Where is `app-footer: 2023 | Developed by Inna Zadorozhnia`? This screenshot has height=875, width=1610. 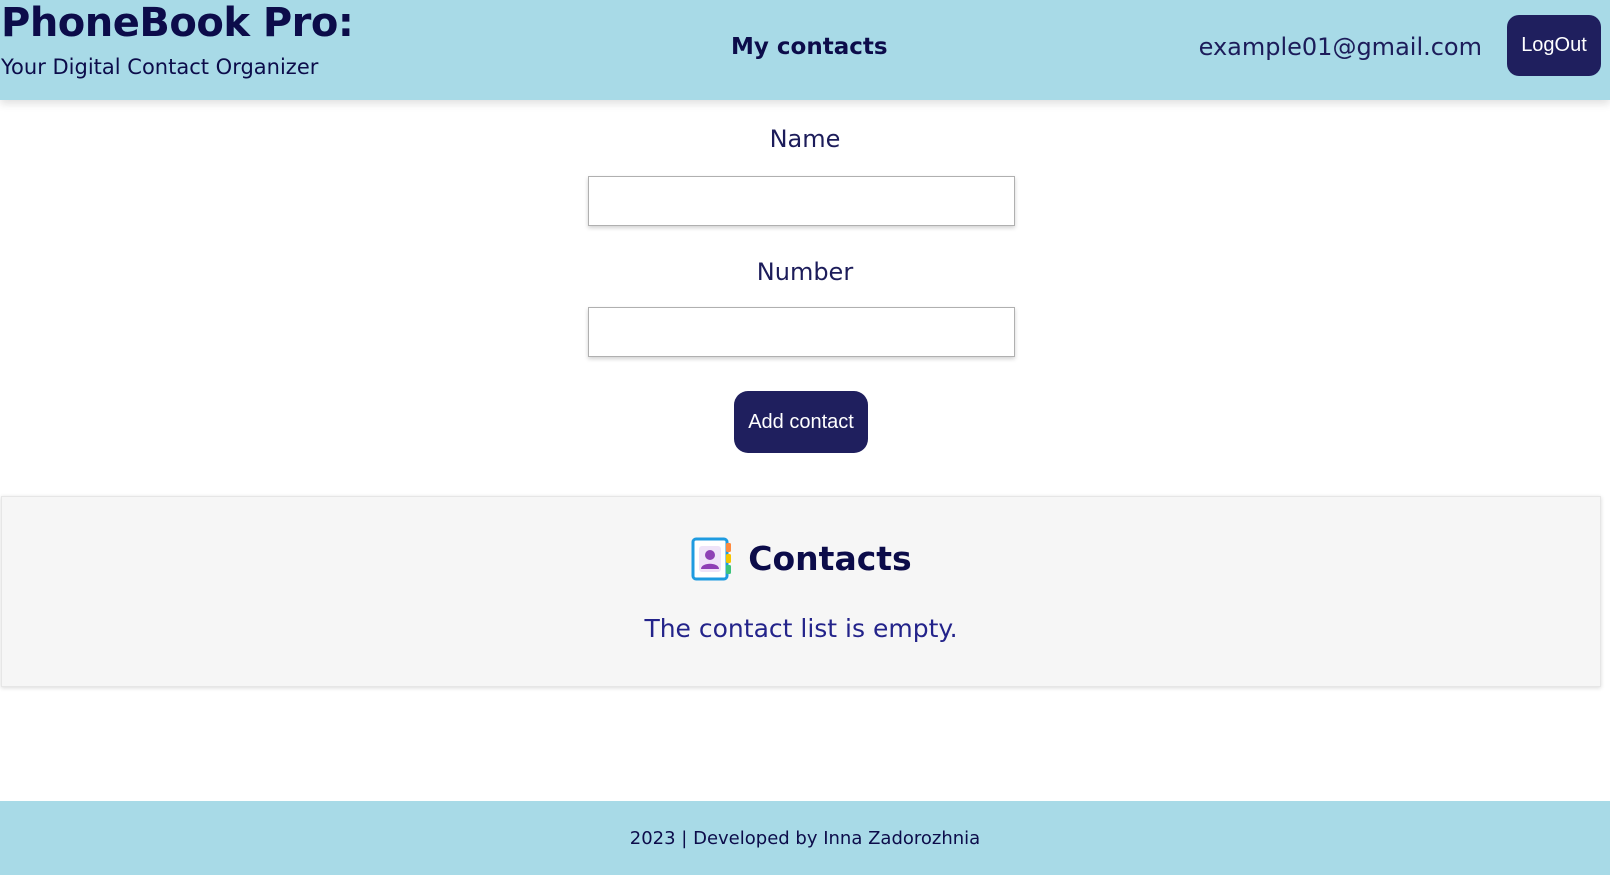 app-footer: 2023 | Developed by Inna Zadorozhnia is located at coordinates (805, 838).